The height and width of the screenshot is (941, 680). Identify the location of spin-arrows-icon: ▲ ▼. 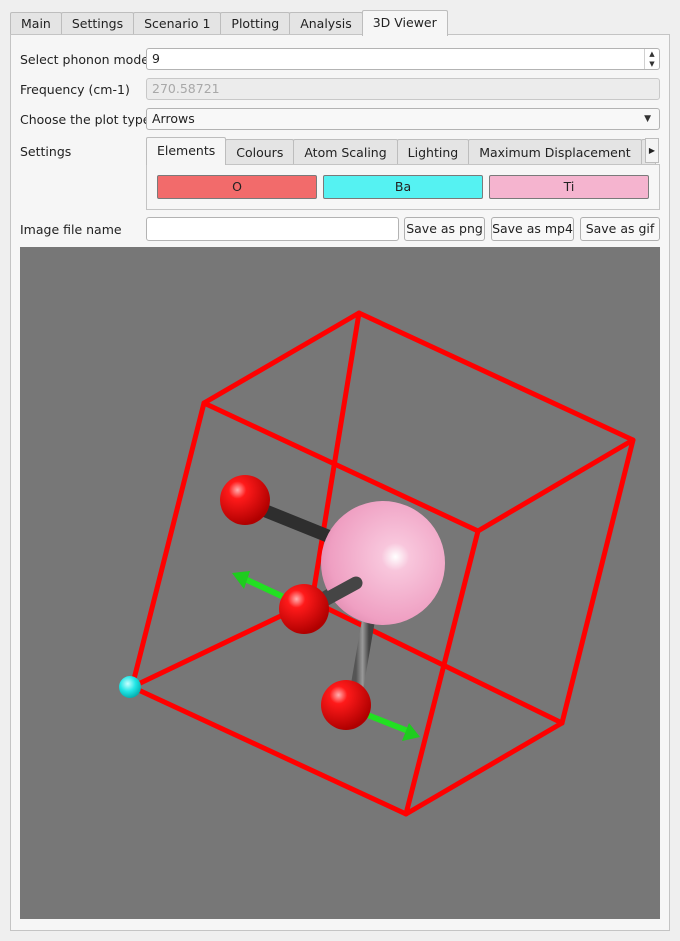
(651, 59).